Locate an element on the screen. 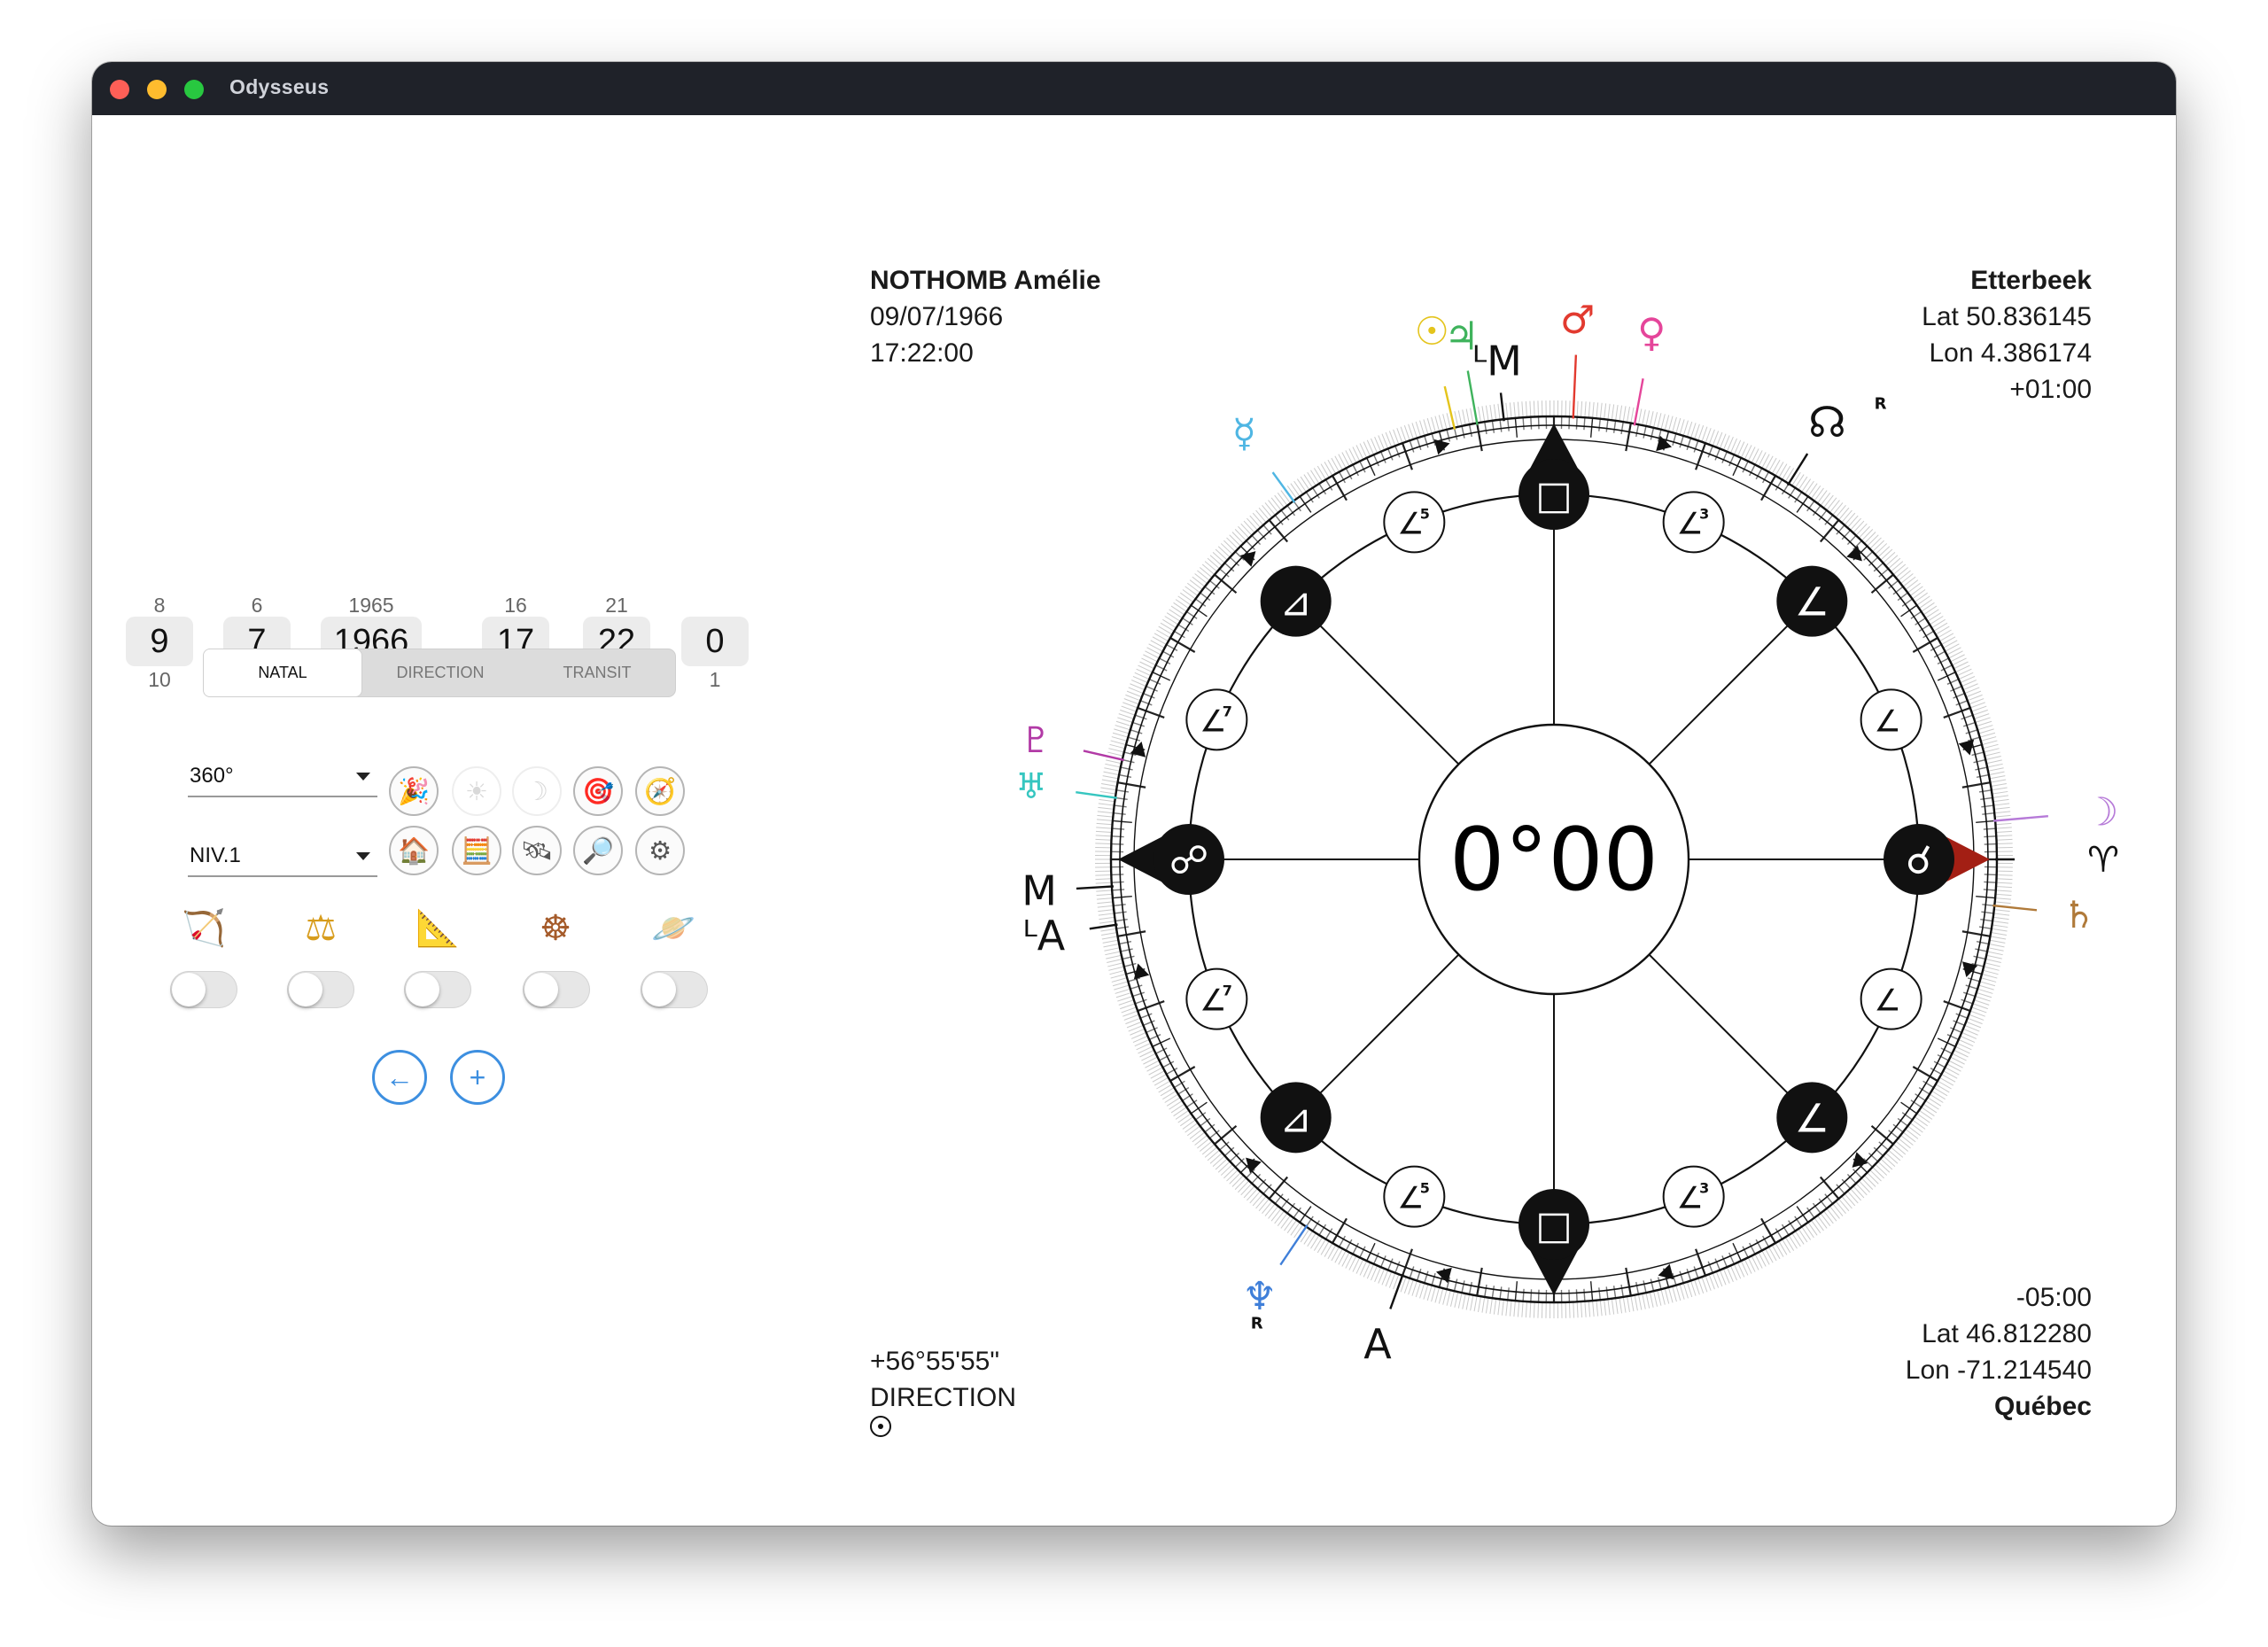  compass-icon: 🧭 is located at coordinates (660, 791).